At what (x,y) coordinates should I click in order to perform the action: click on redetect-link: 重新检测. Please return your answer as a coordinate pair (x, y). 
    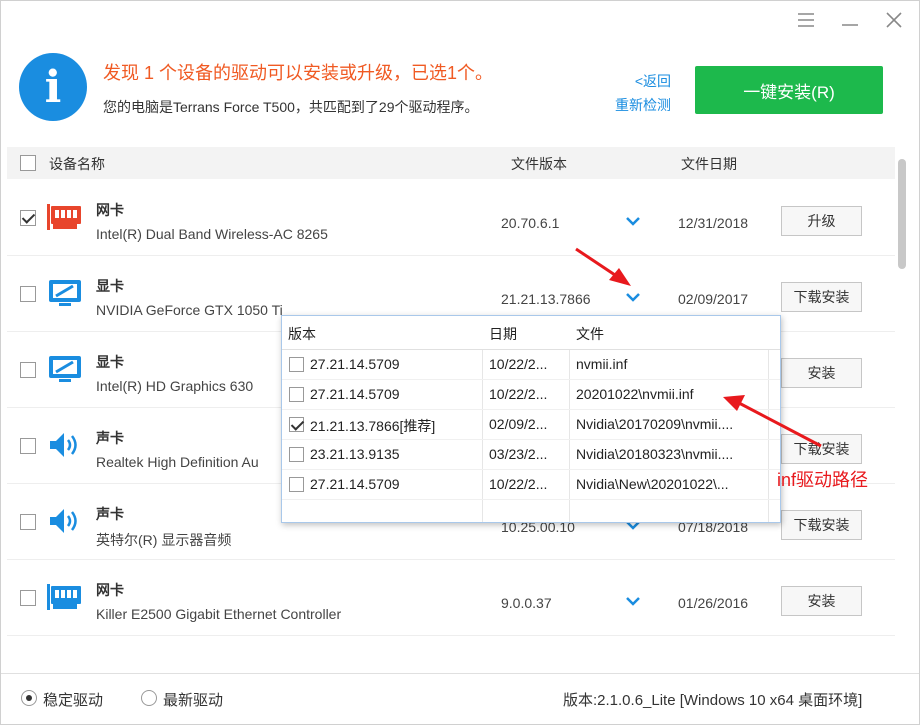
    Looking at the image, I should click on (643, 105).